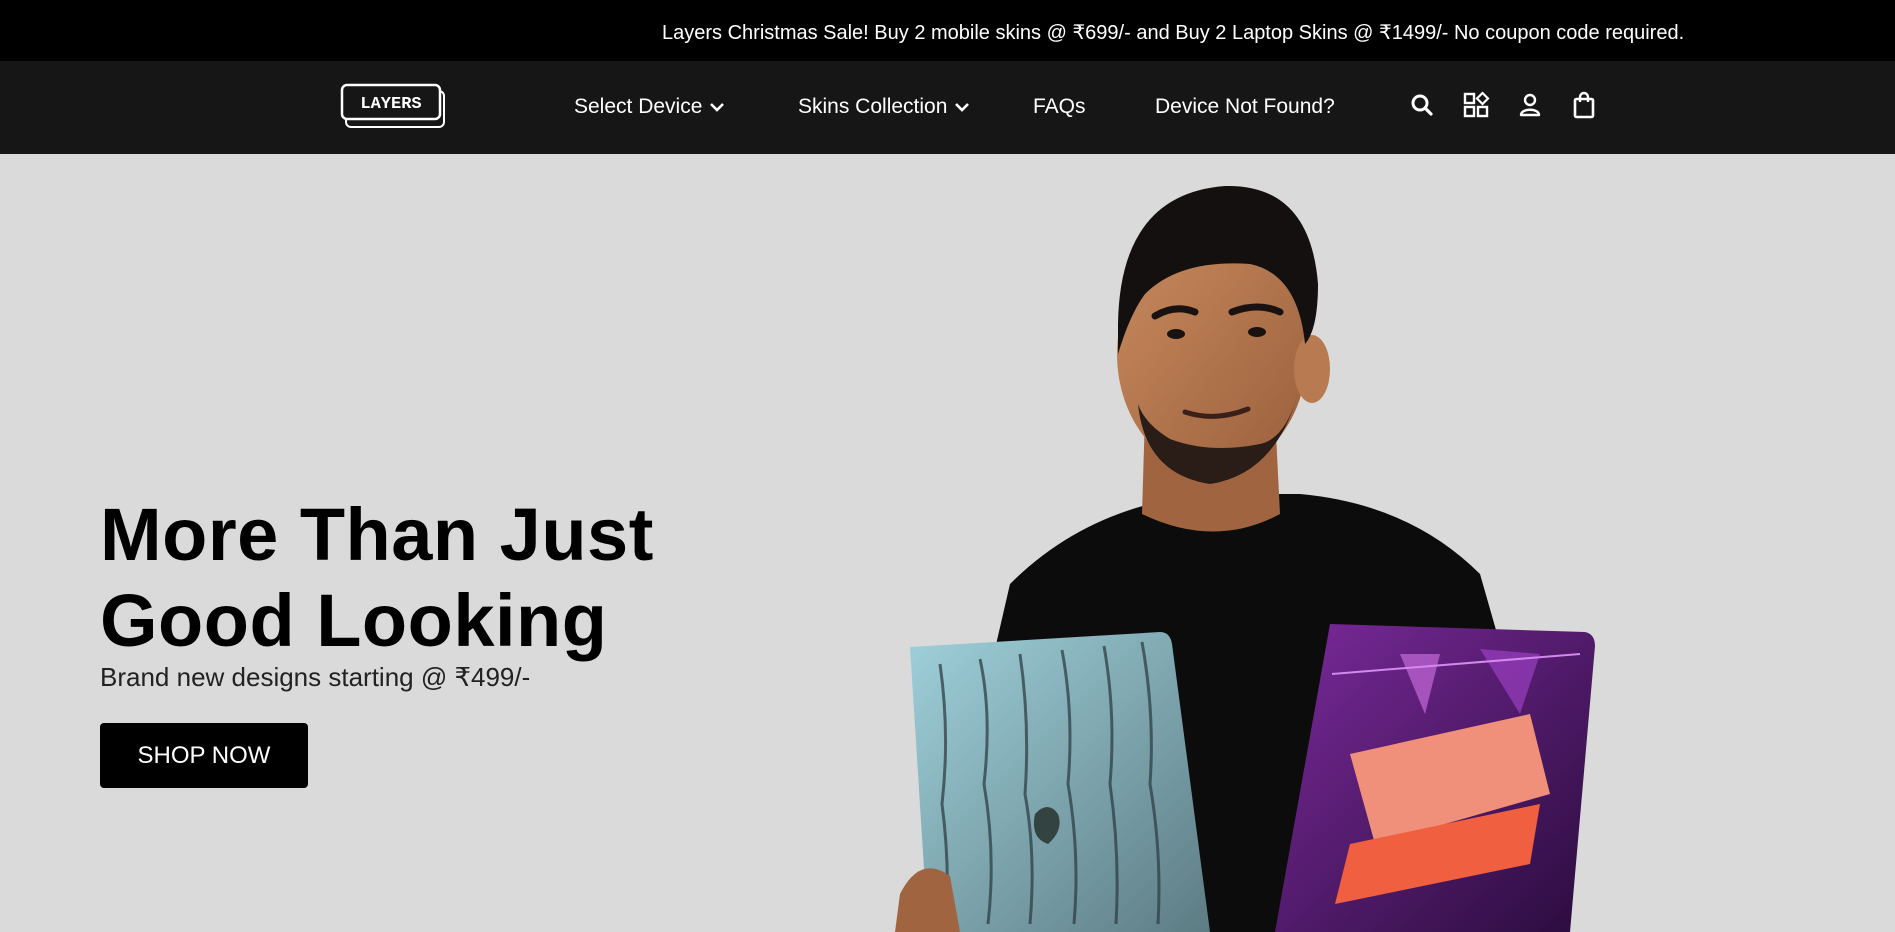 The image size is (1895, 932). I want to click on hero-title-line-1: More Than Just, so click(377, 534).